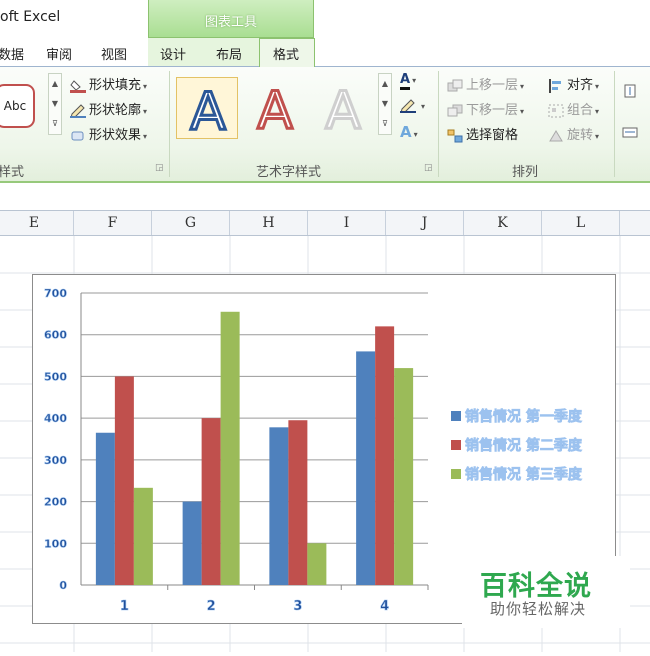 The height and width of the screenshot is (656, 650). I want to click on tab-layout: 布局, so click(229, 53).